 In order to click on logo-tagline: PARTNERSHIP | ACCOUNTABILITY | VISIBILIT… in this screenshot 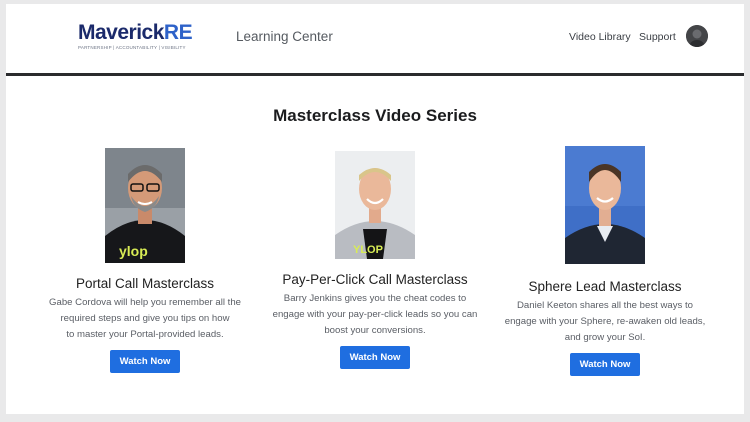, I will do `click(132, 47)`.